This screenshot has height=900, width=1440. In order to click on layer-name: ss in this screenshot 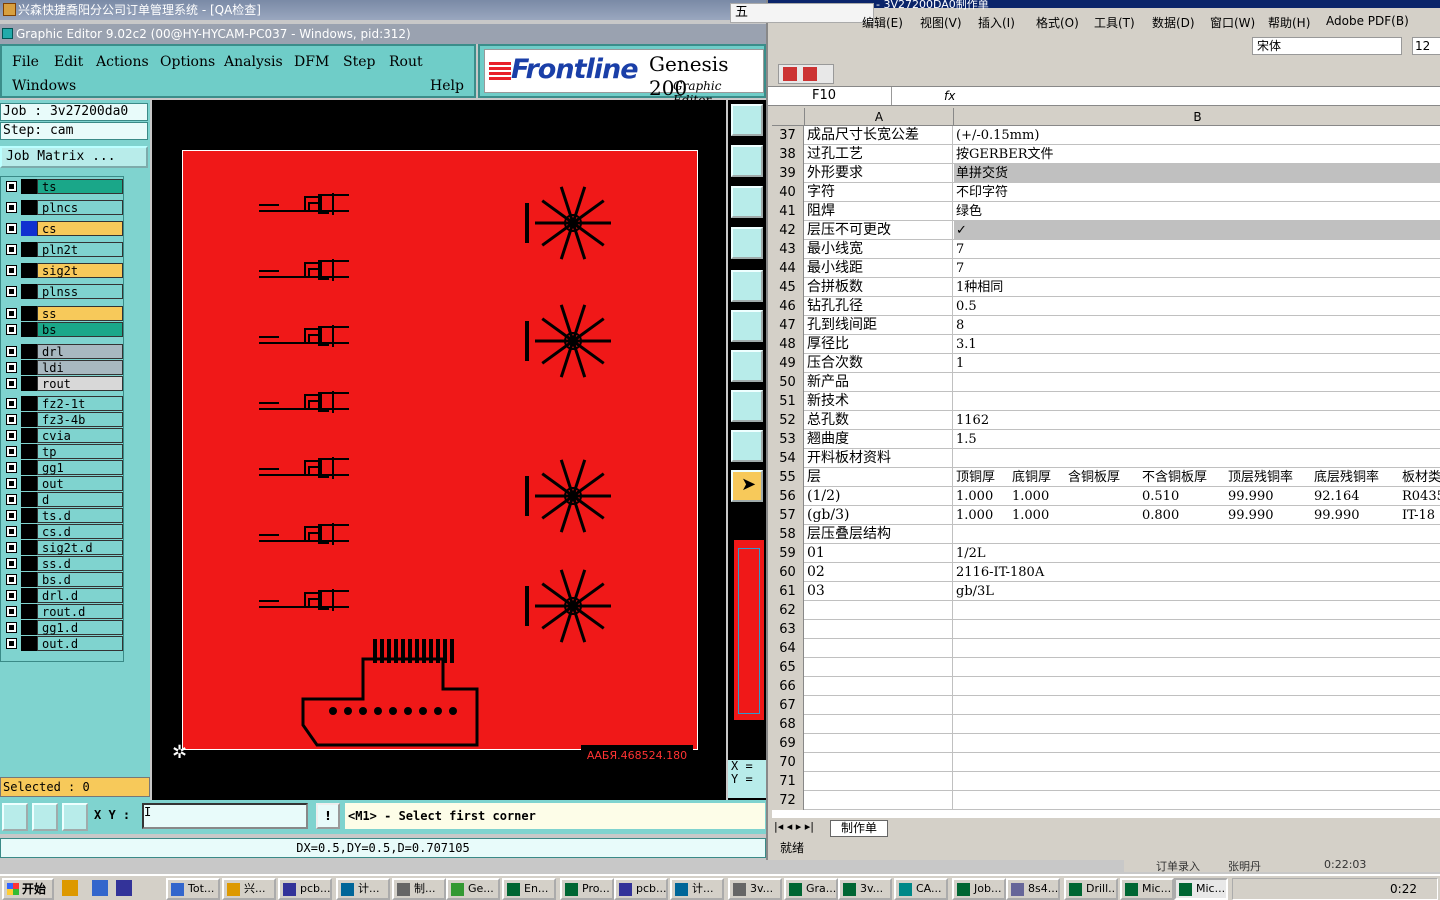, I will do `click(80, 313)`.